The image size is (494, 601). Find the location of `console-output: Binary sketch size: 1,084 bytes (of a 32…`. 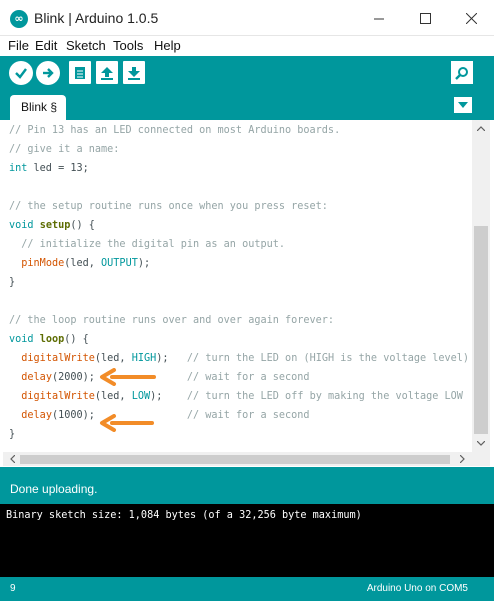

console-output: Binary sketch size: 1,084 bytes (of a 32… is located at coordinates (247, 540).